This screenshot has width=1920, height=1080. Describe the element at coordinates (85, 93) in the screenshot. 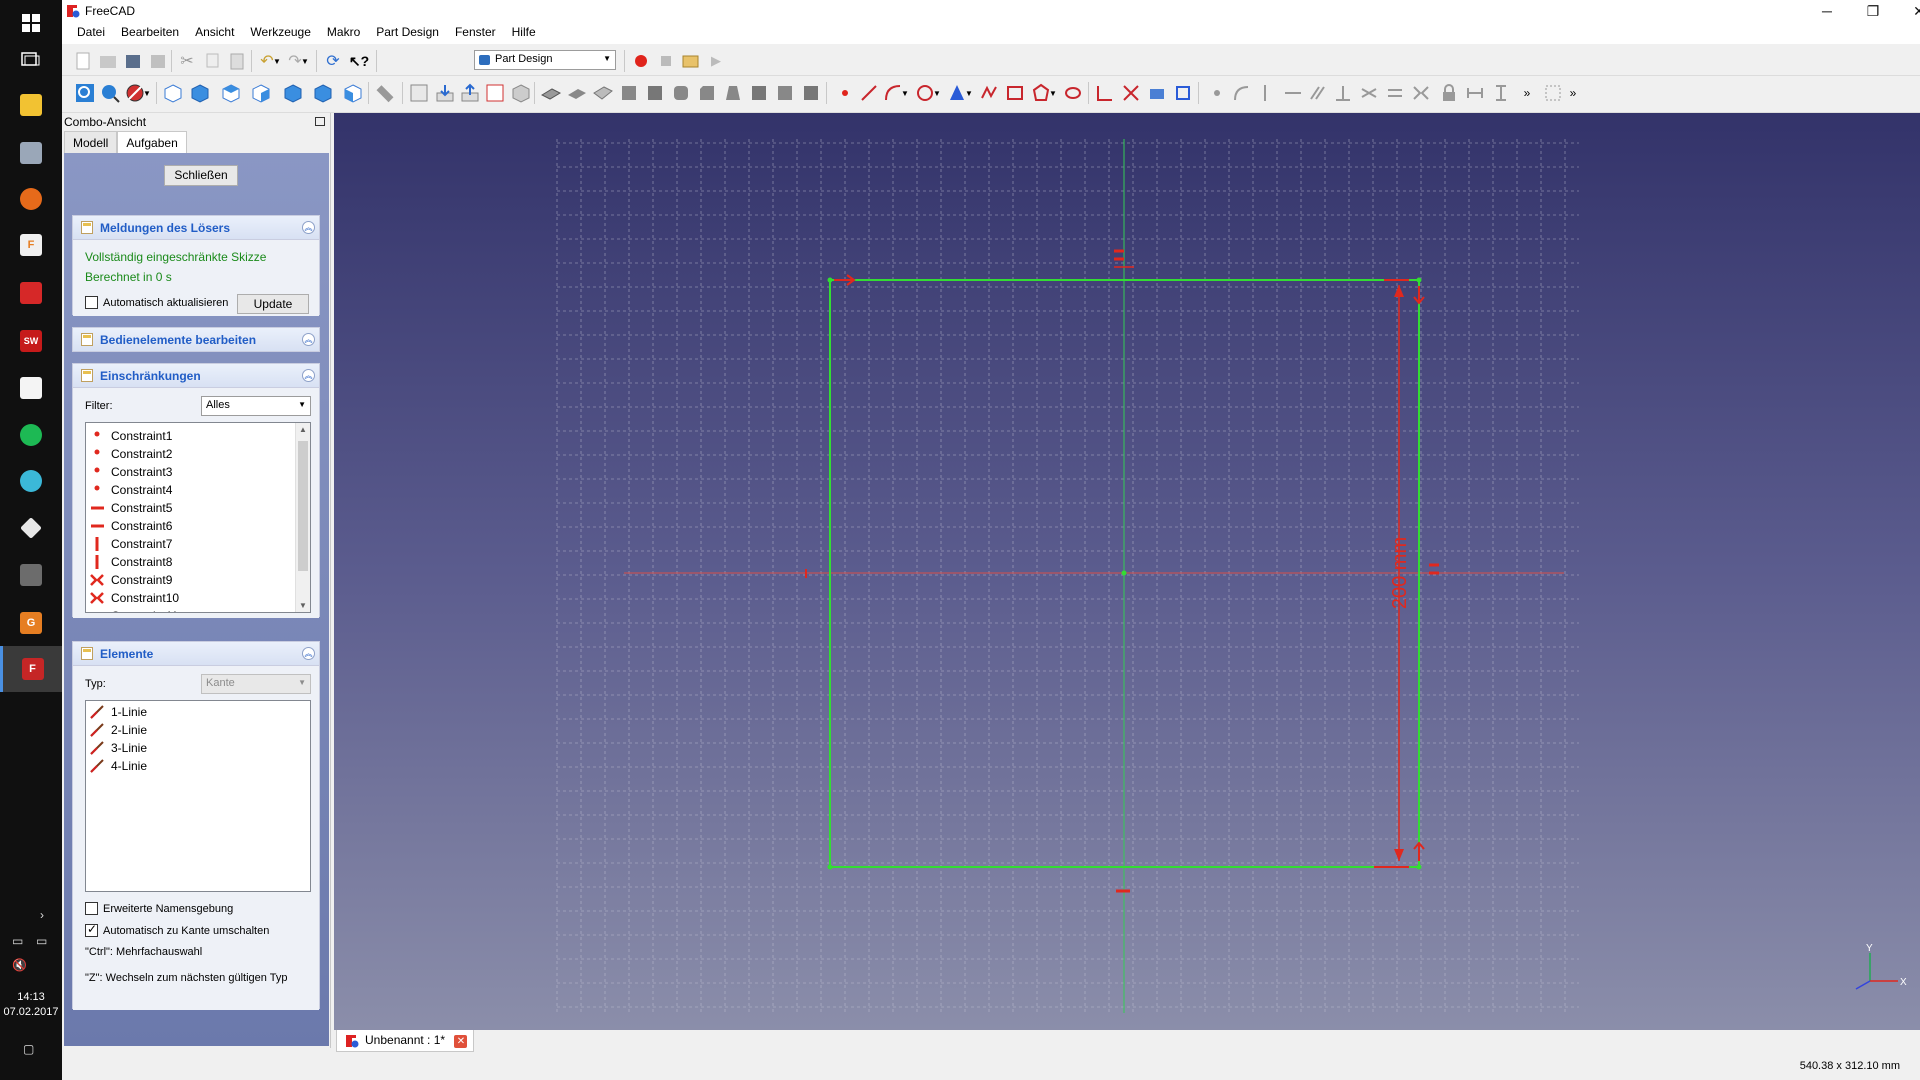

I see `fit-all-button` at that location.